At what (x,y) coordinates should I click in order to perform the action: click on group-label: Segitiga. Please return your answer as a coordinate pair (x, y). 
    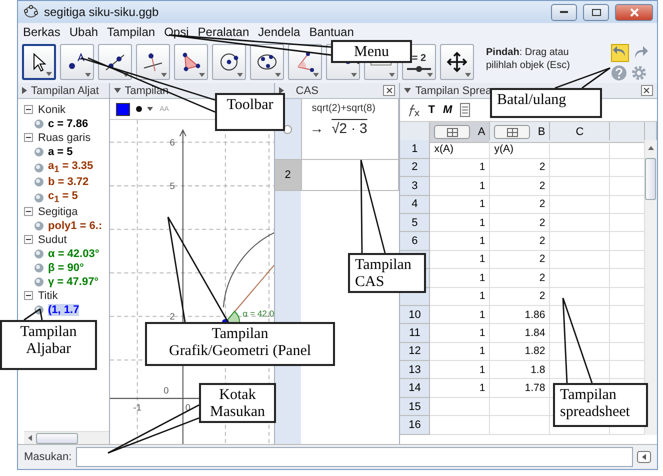
    Looking at the image, I should click on (58, 212).